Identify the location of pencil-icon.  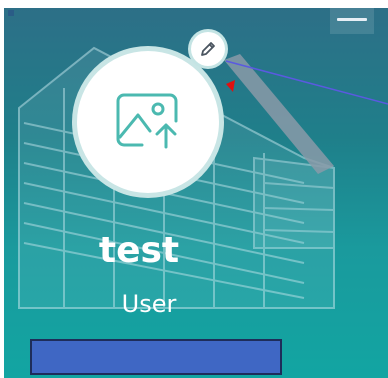
(208, 49).